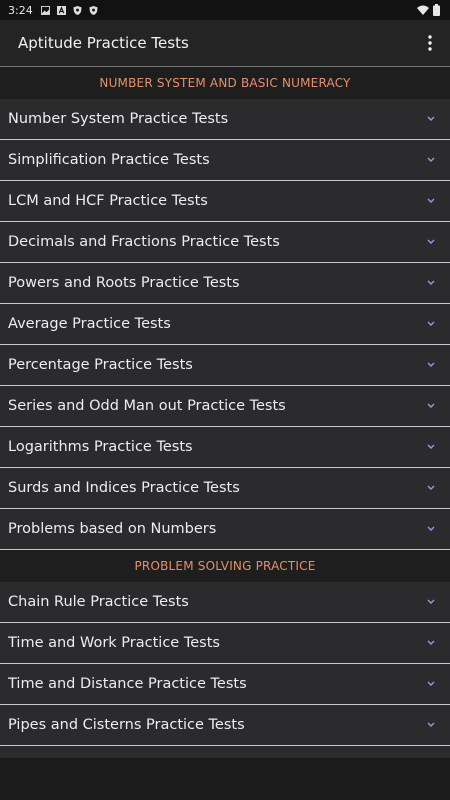 The image size is (450, 800). I want to click on list-item-label: LCM and HCF Practice Tests, so click(108, 201).